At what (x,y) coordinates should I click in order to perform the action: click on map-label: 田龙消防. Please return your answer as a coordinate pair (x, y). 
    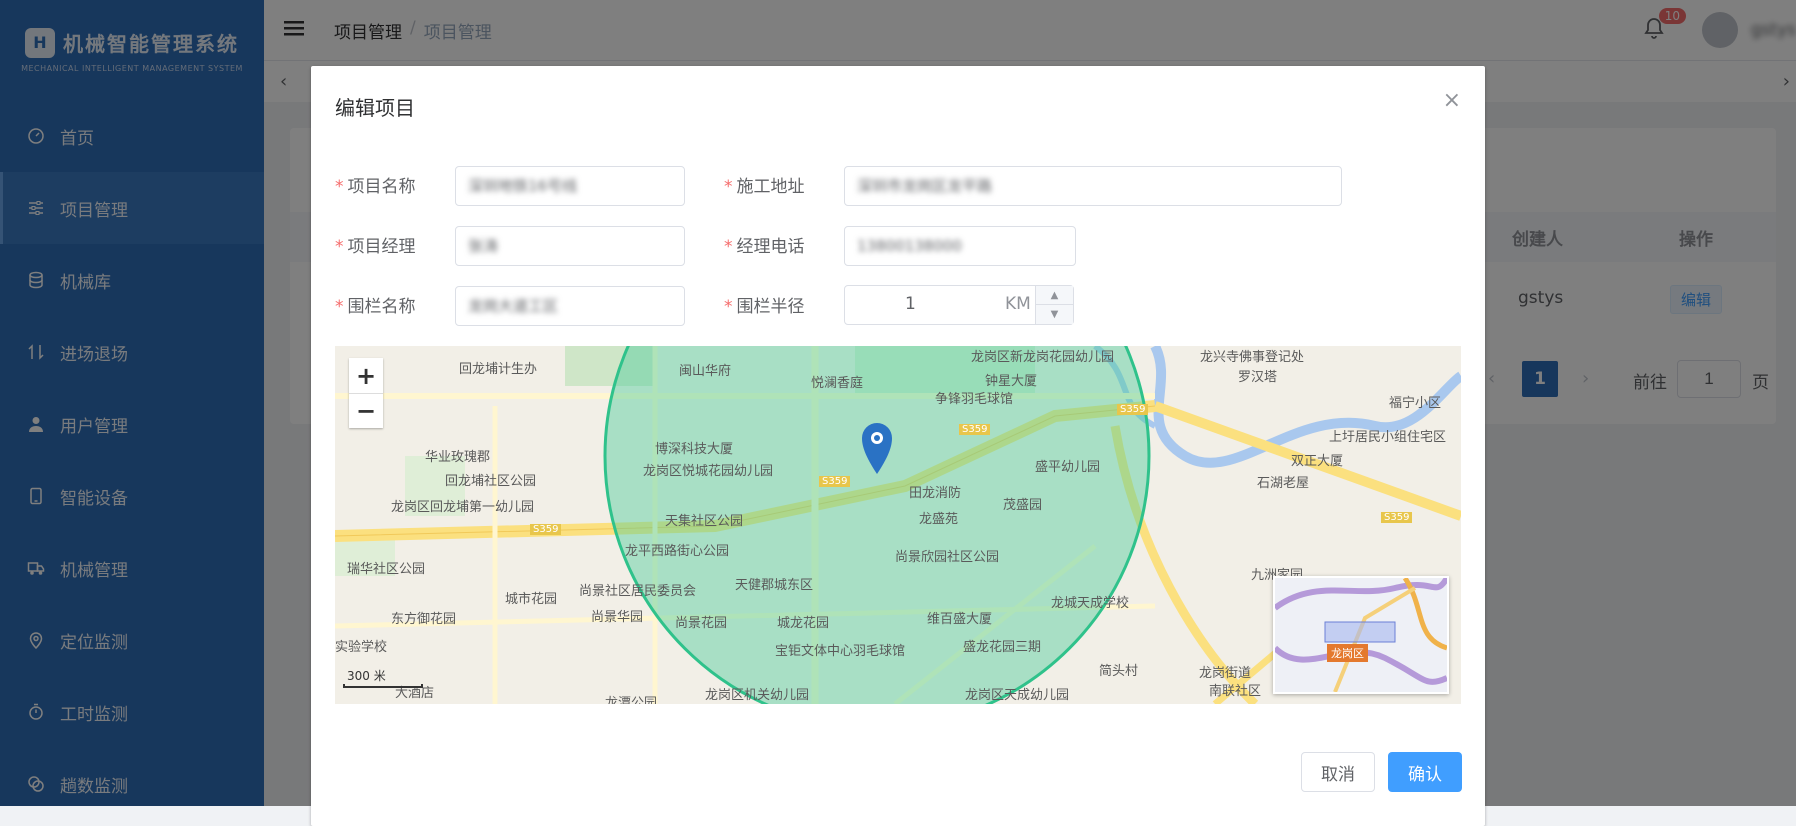
    Looking at the image, I should click on (935, 493).